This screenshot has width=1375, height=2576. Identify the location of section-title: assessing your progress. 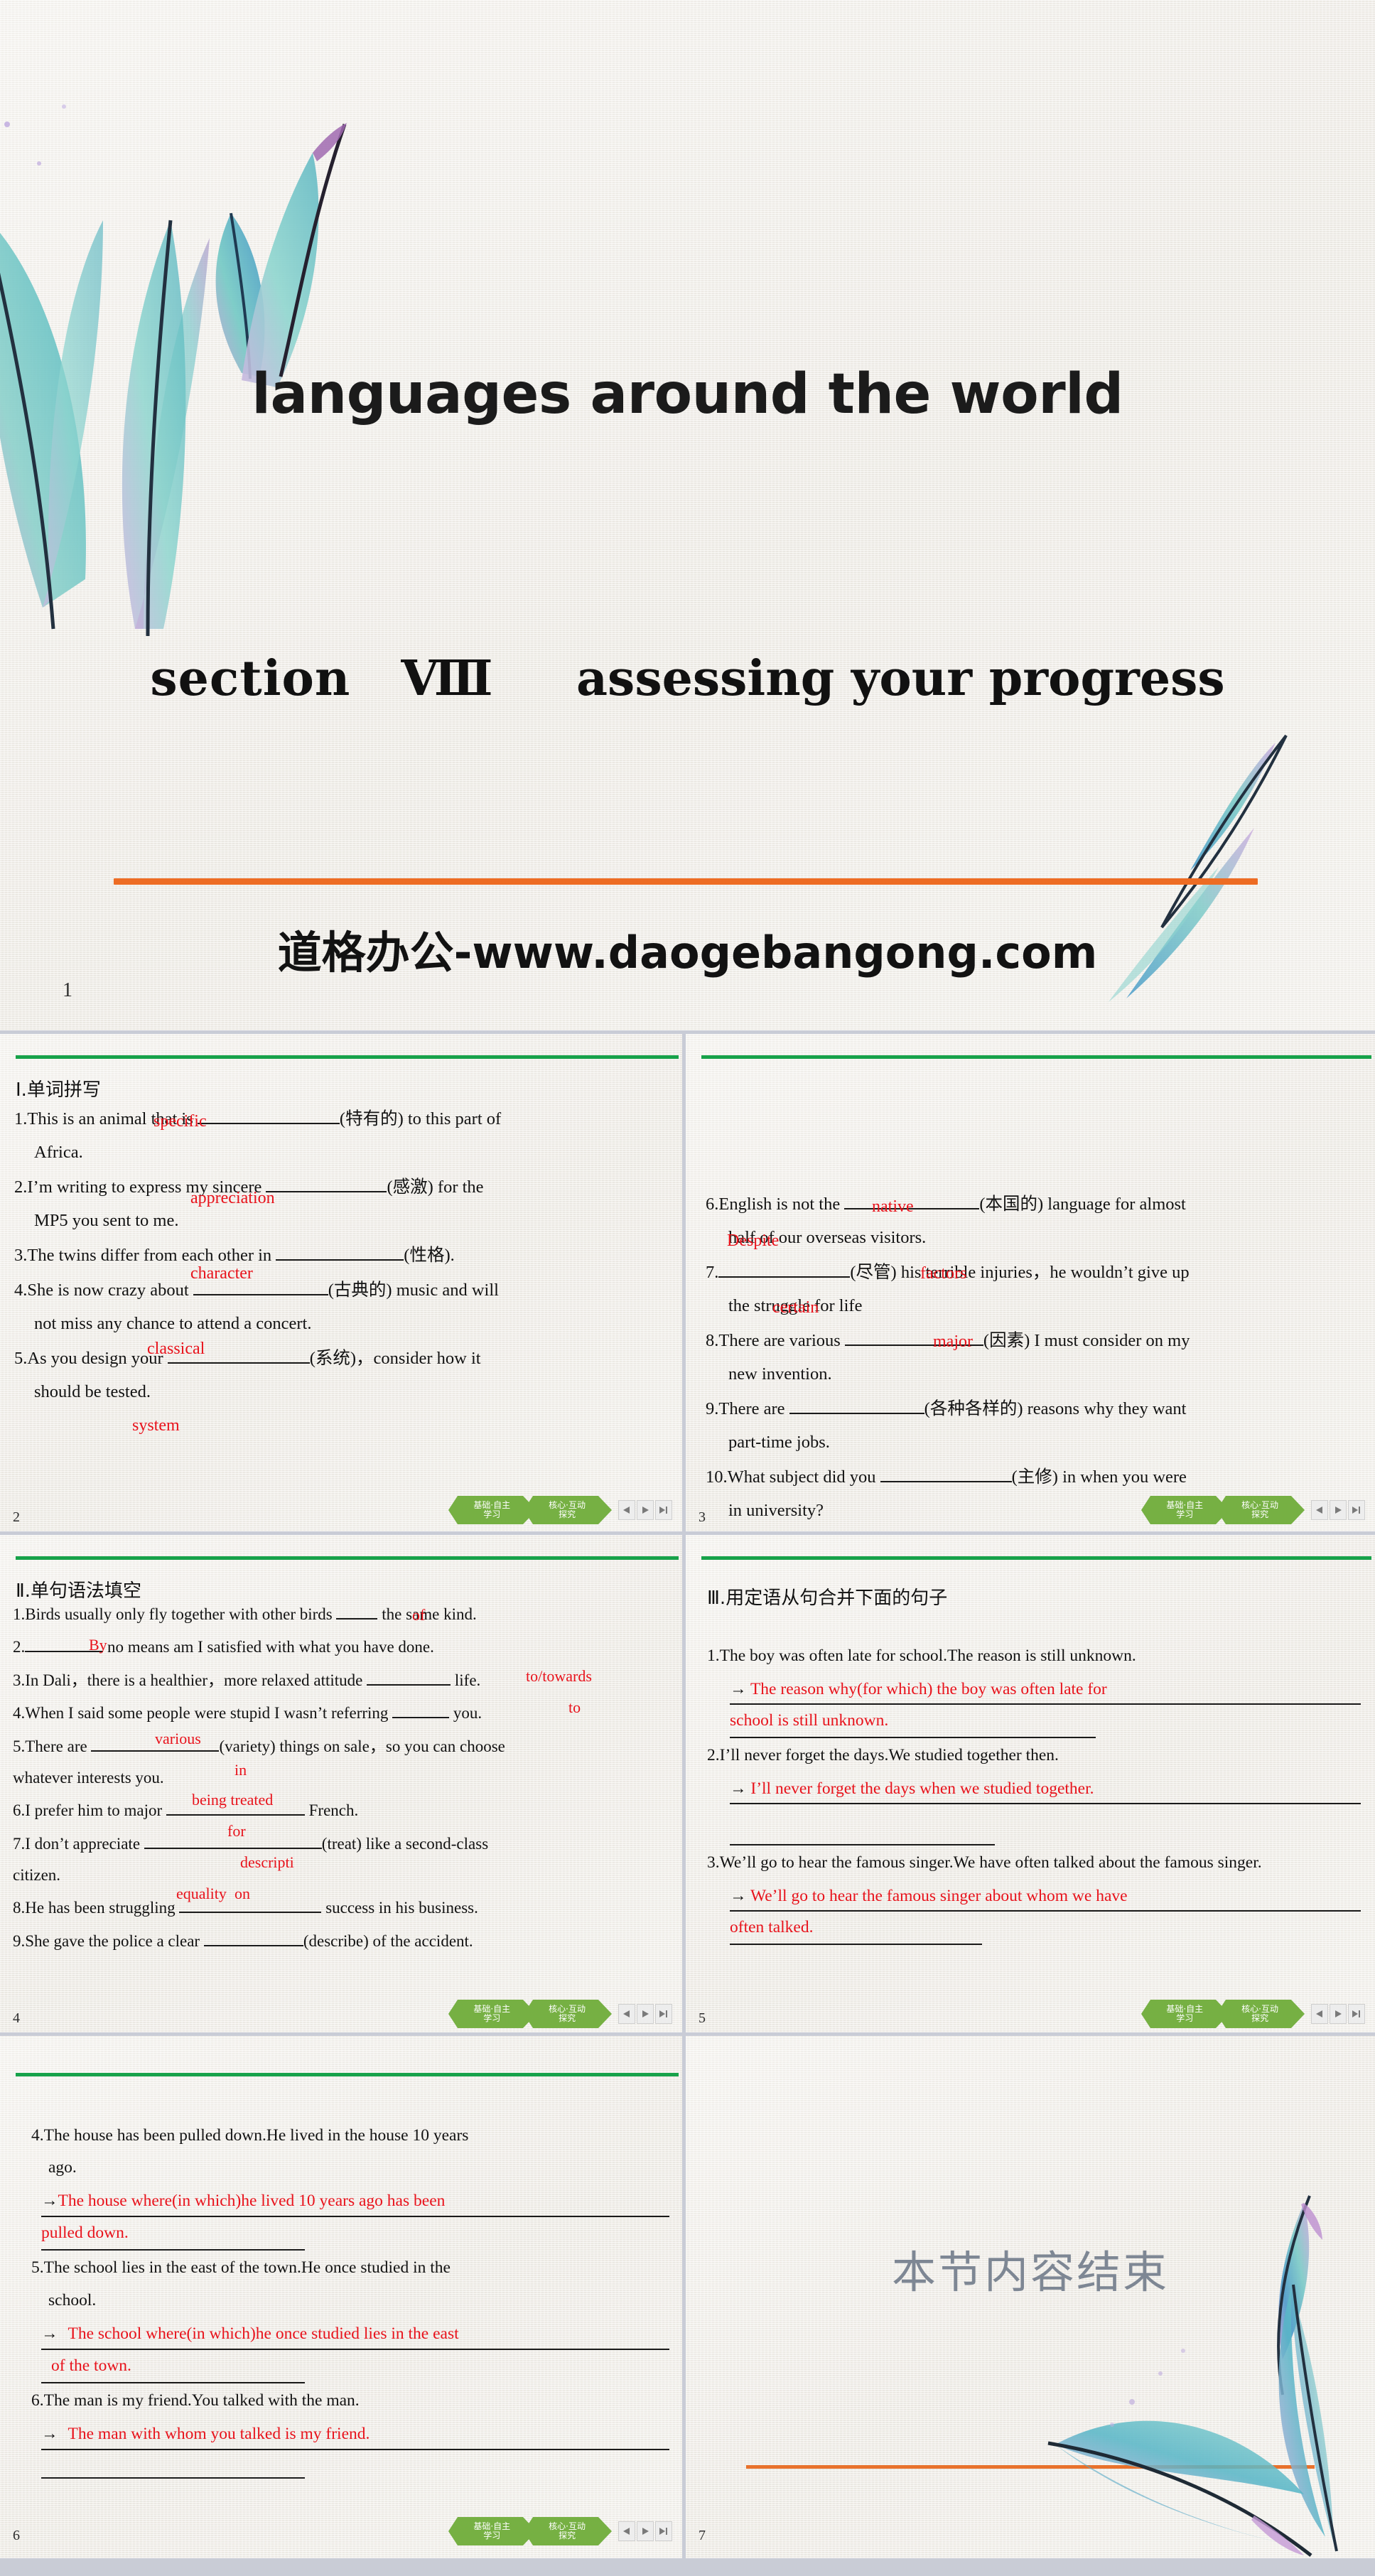
(900, 679).